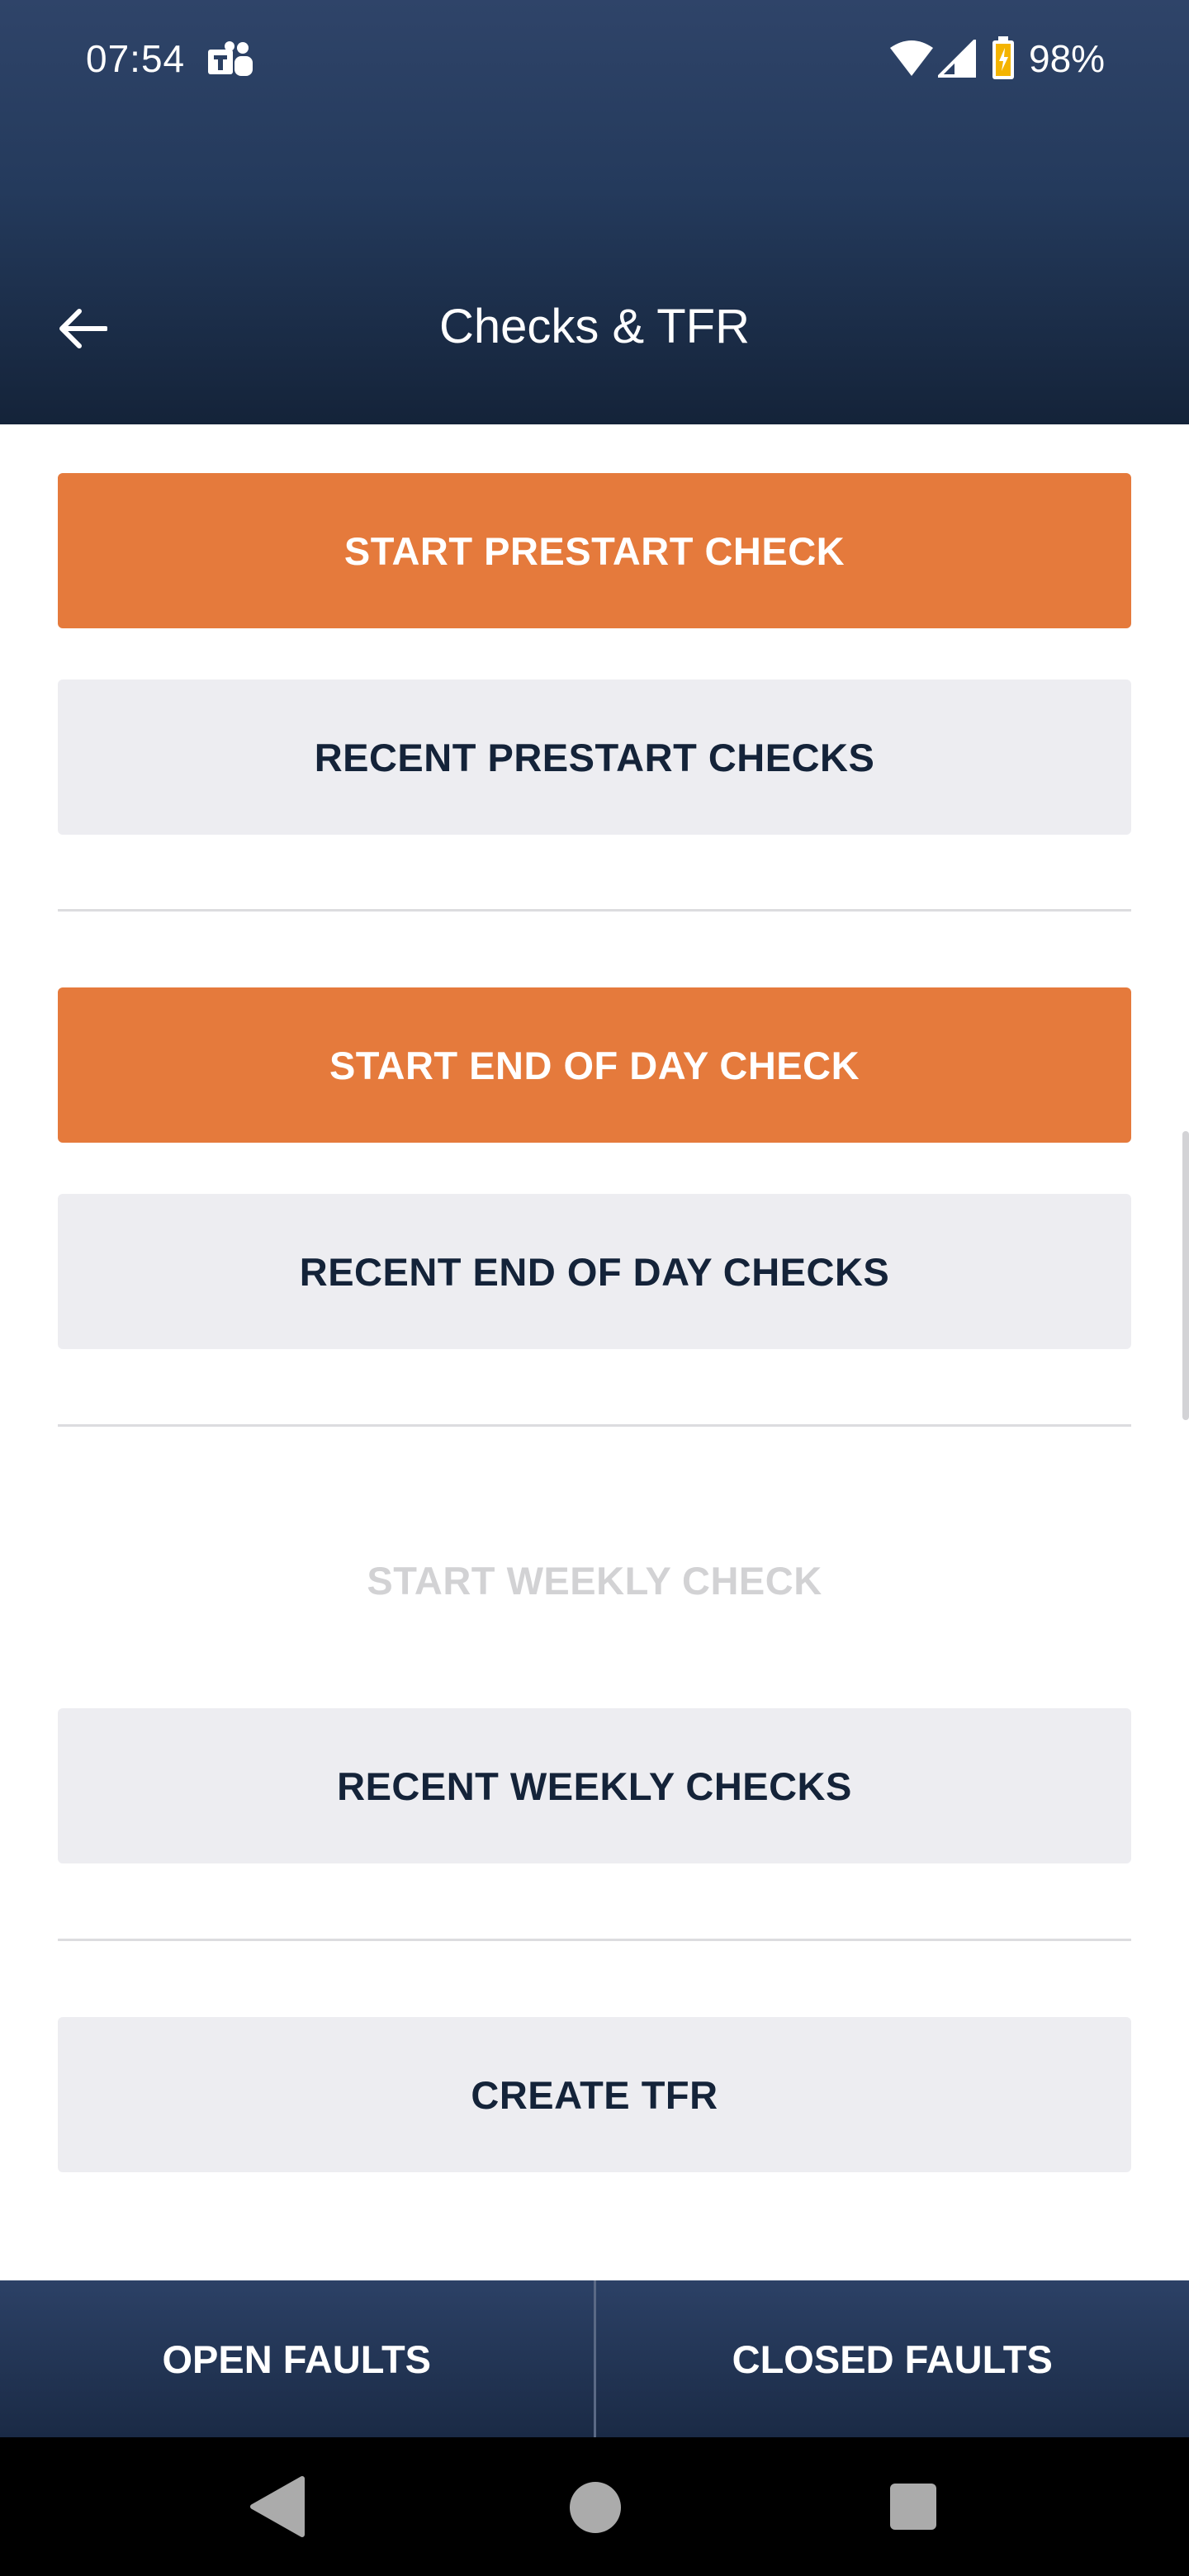 This screenshot has width=1189, height=2576. I want to click on status-bar: 07:54 98%, so click(594, 62).